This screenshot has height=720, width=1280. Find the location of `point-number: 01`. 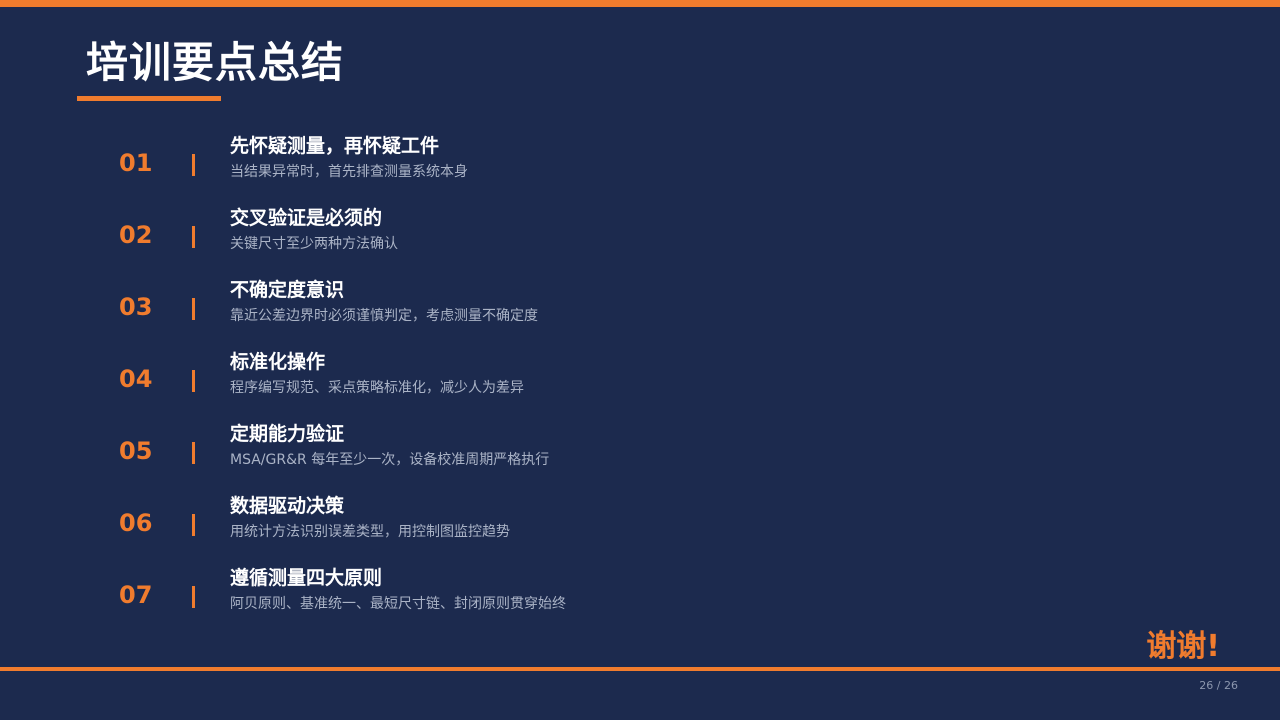

point-number: 01 is located at coordinates (136, 163).